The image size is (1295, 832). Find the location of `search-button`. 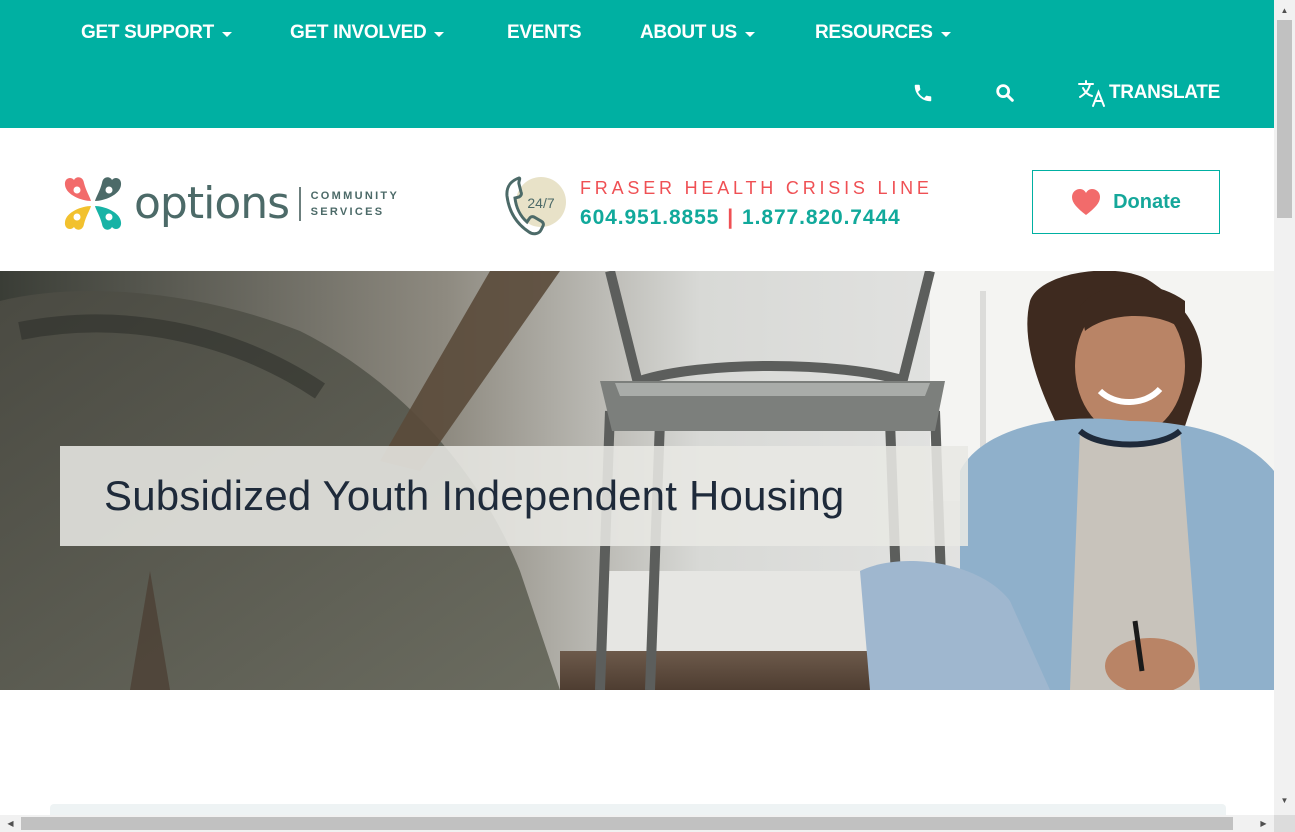

search-button is located at coordinates (1005, 93).